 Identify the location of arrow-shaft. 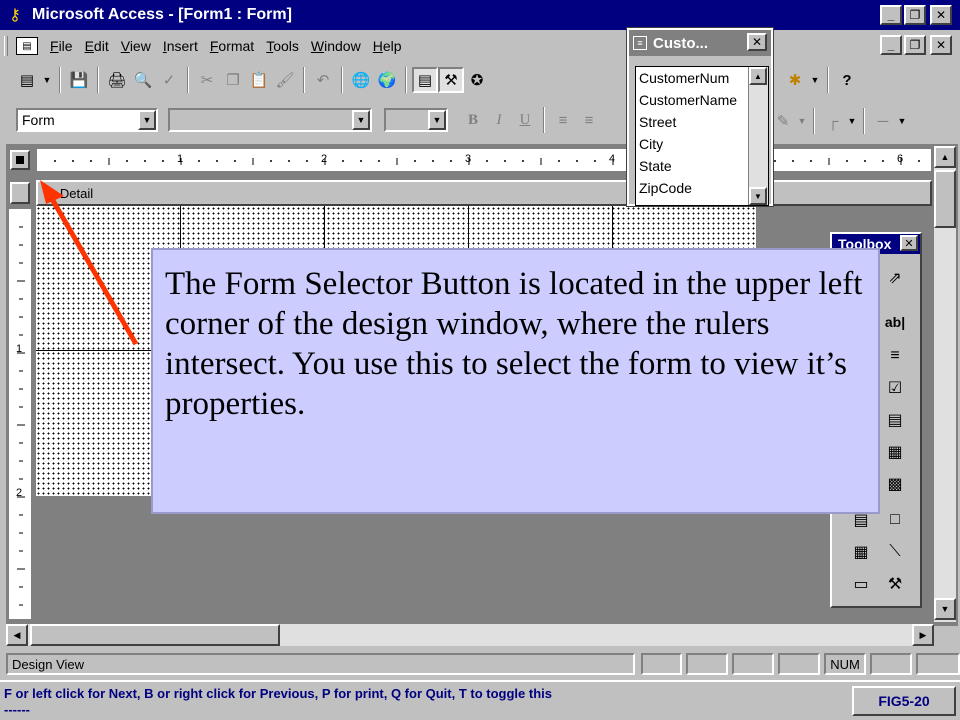
(92, 268).